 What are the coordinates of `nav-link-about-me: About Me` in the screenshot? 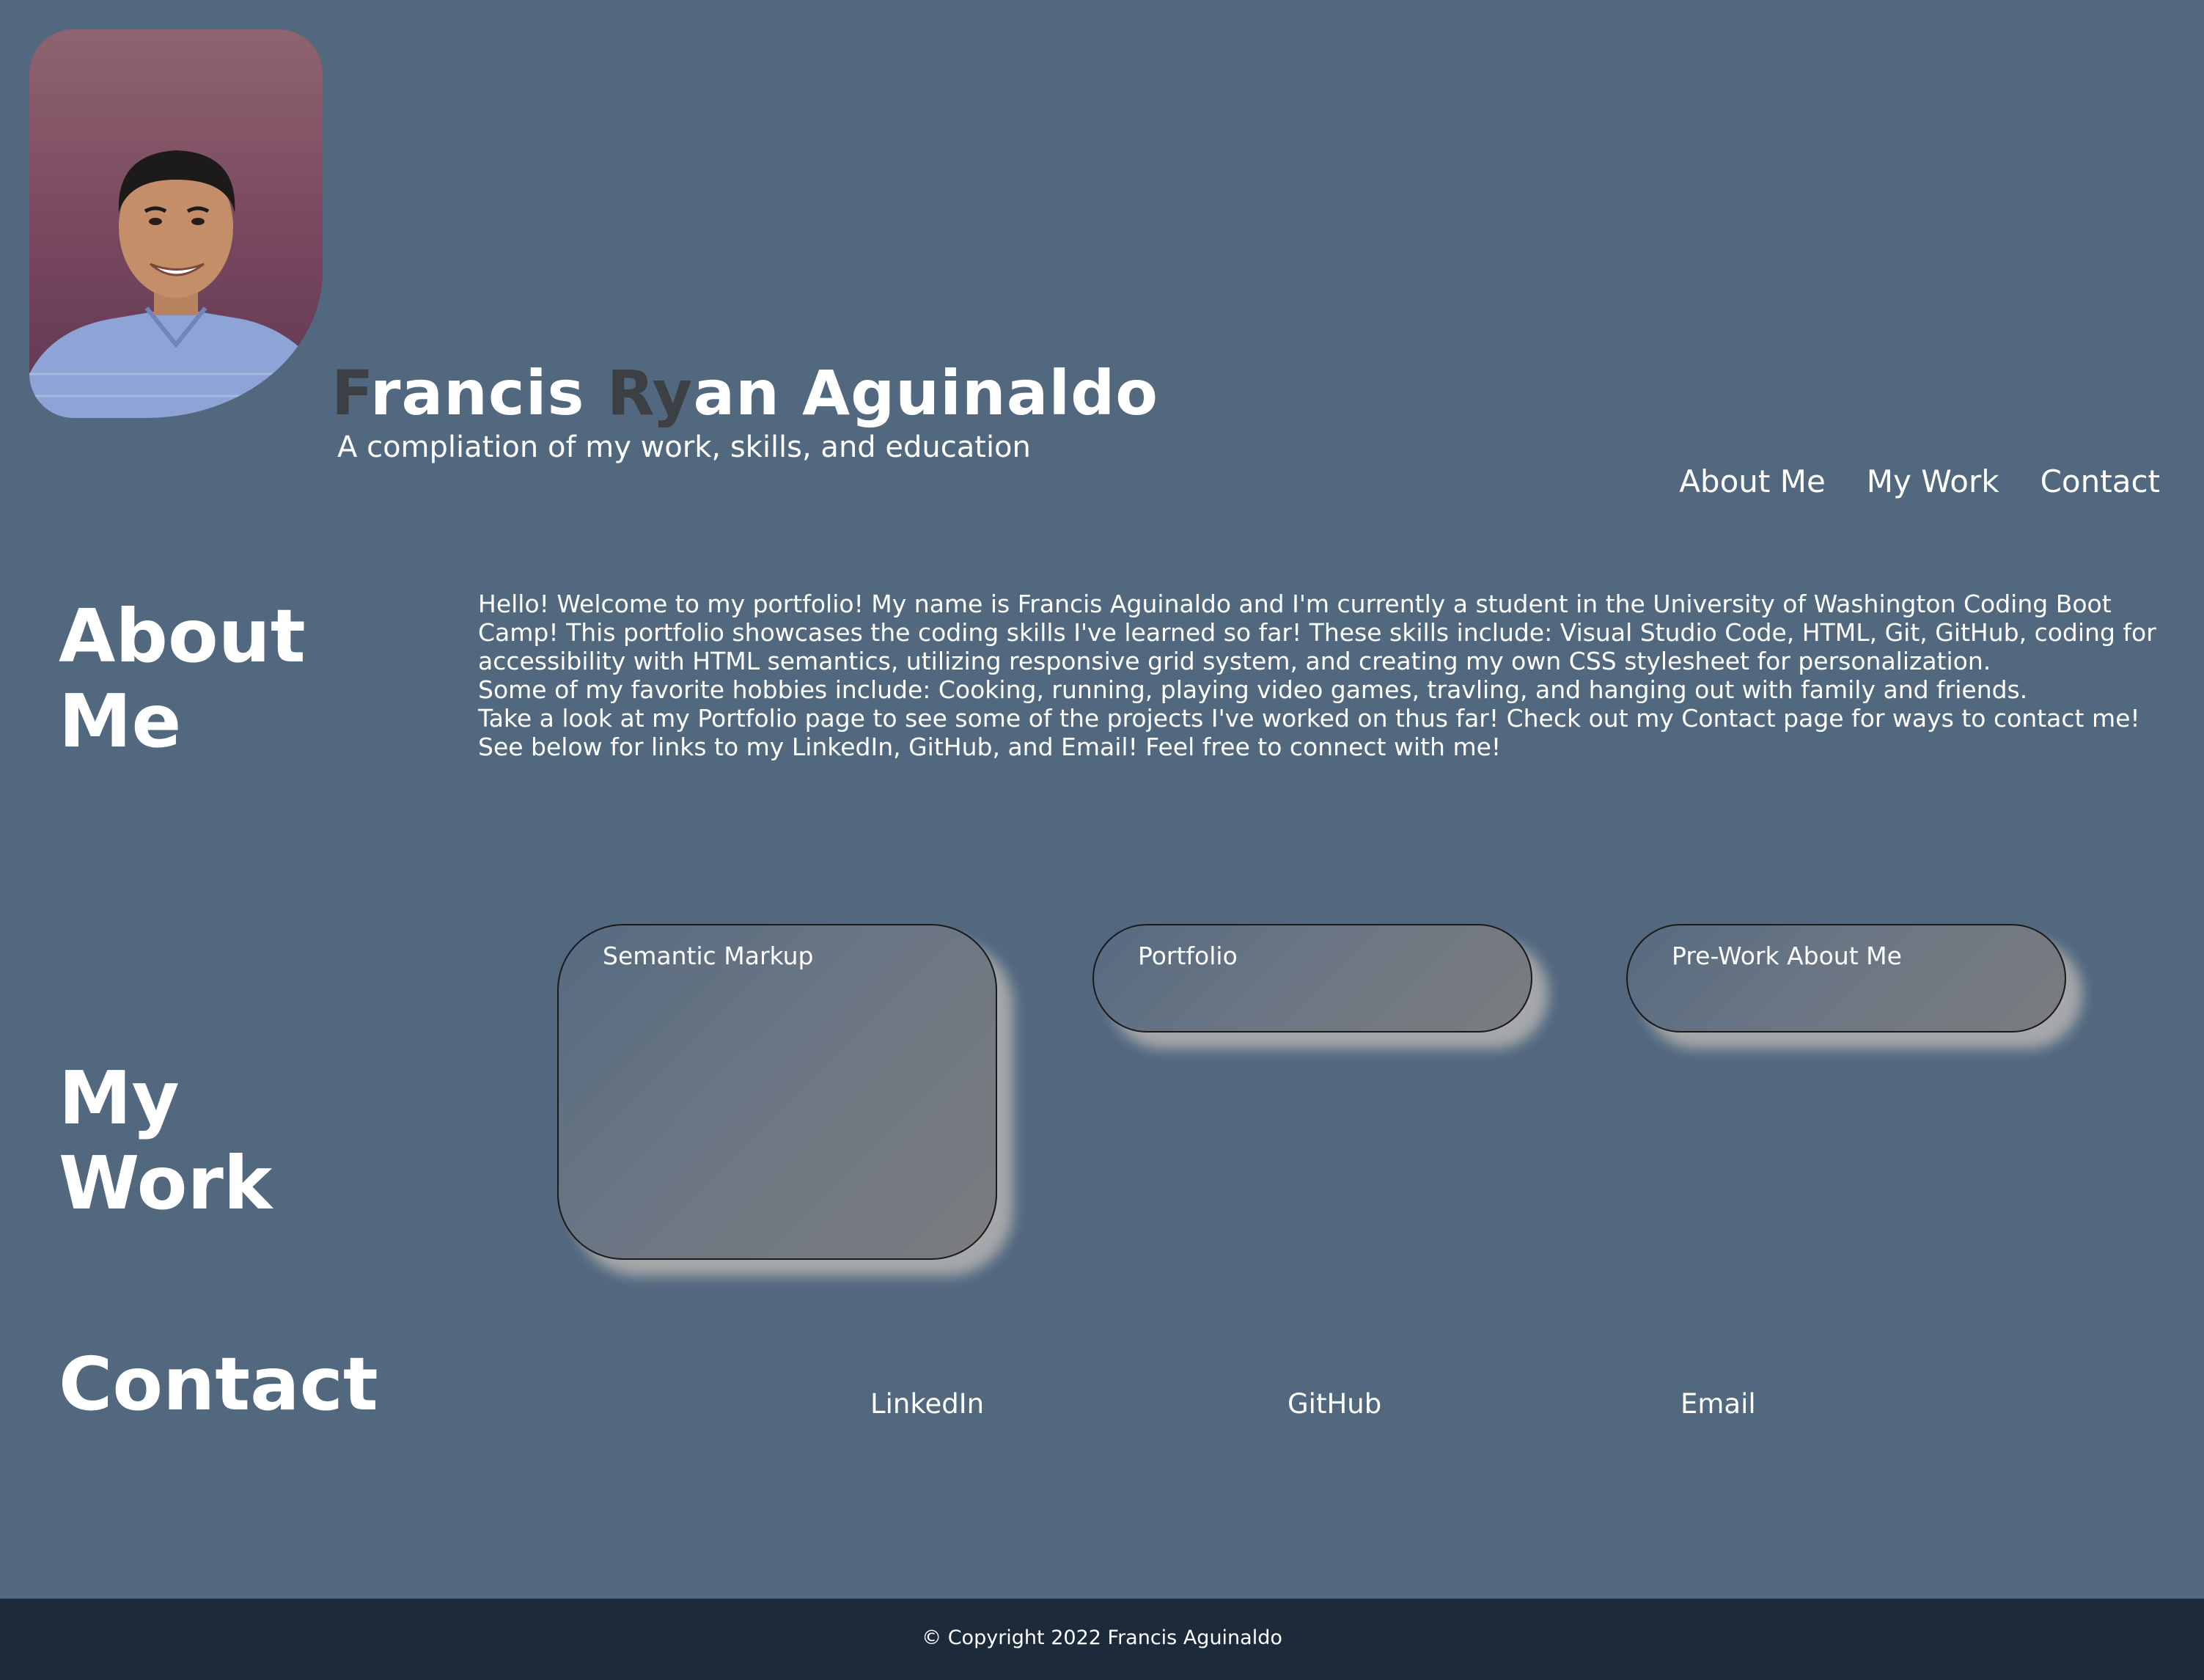 It's located at (1752, 481).